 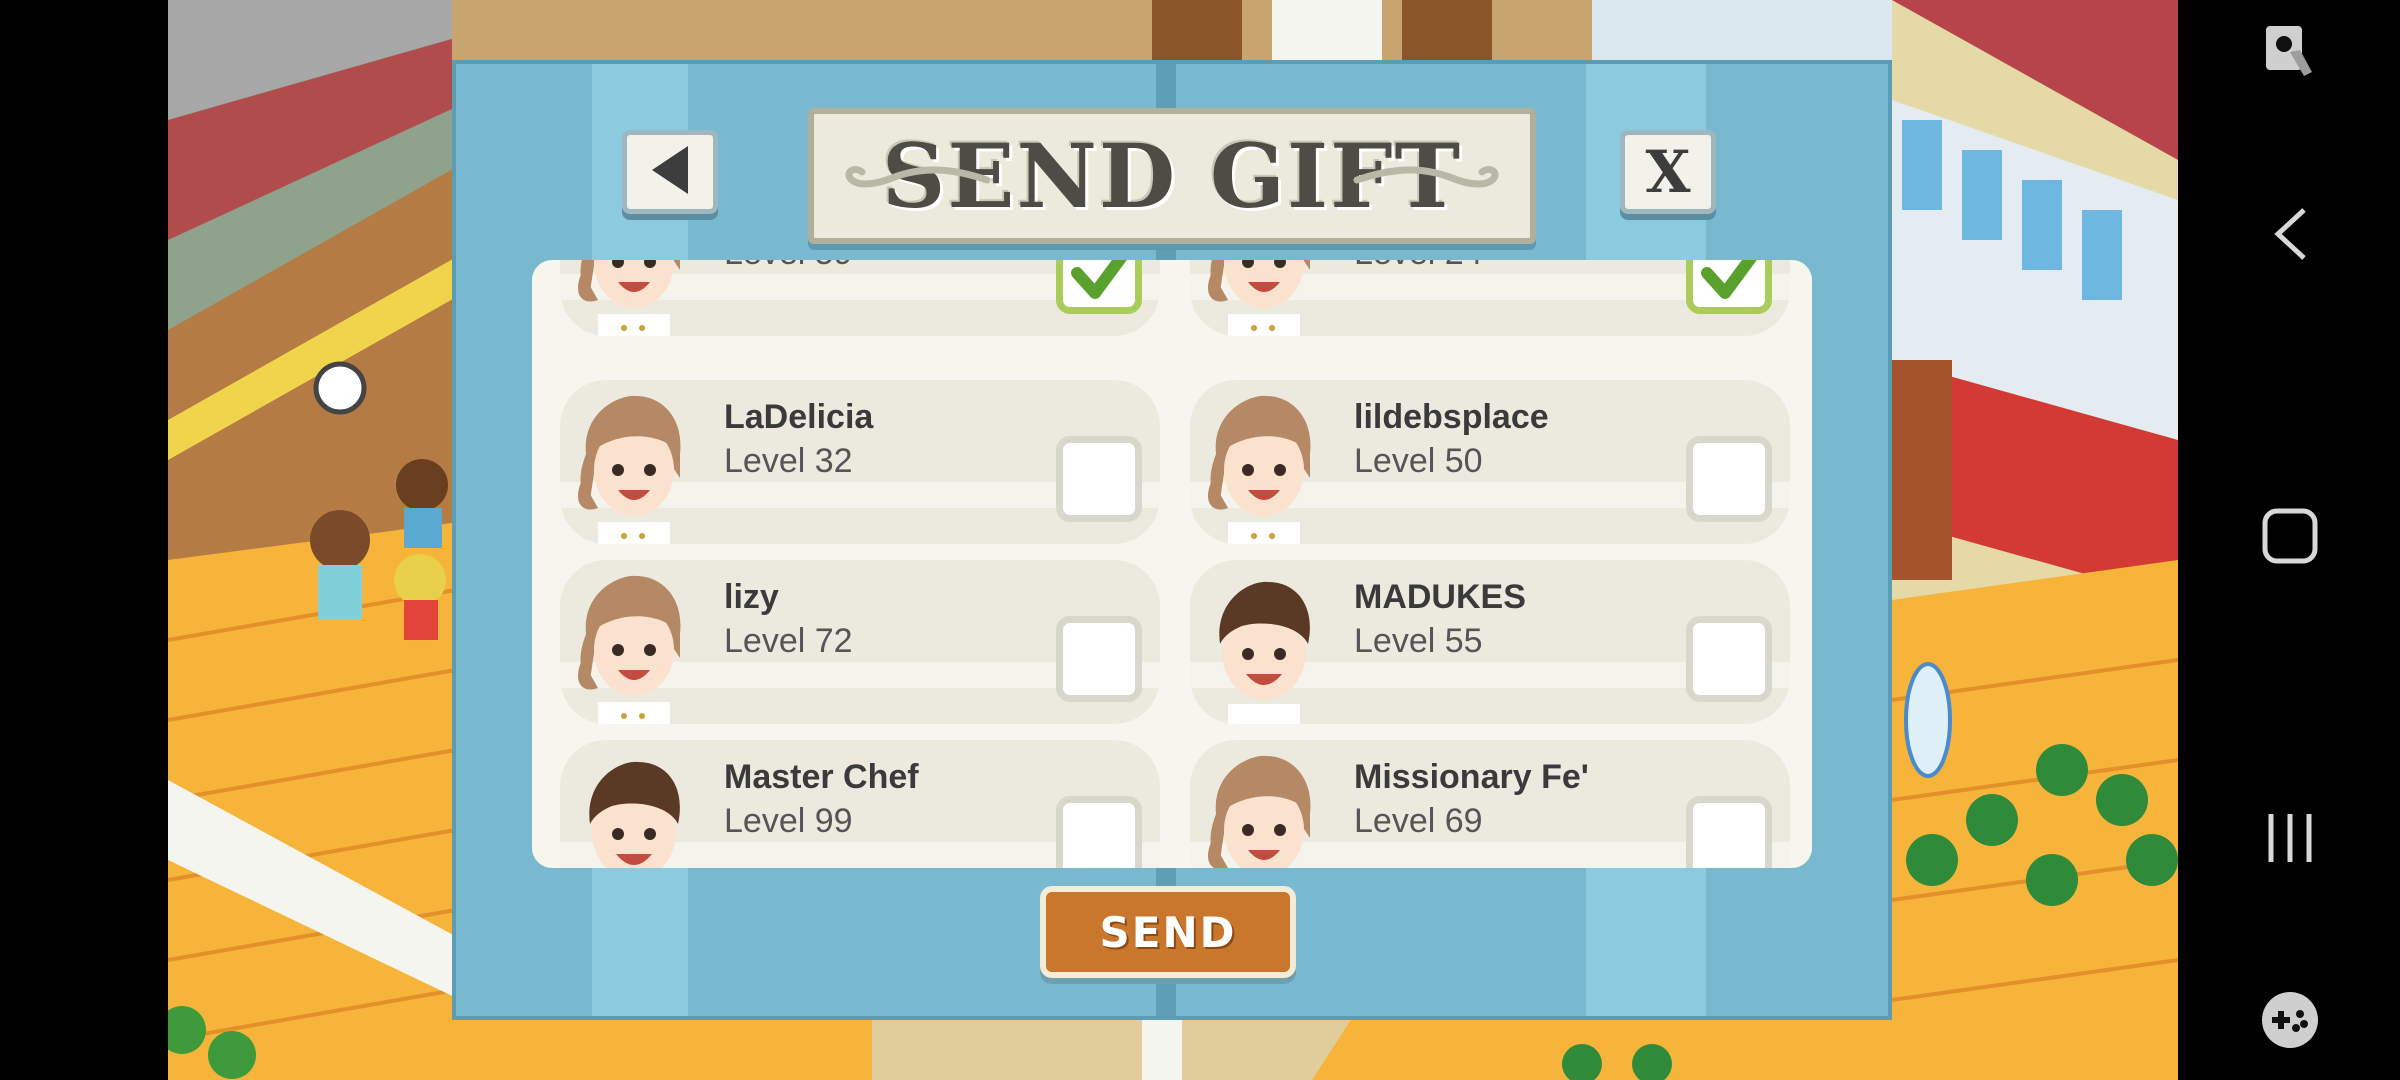 I want to click on restaurant-scene-right, so click(x=2035, y=540).